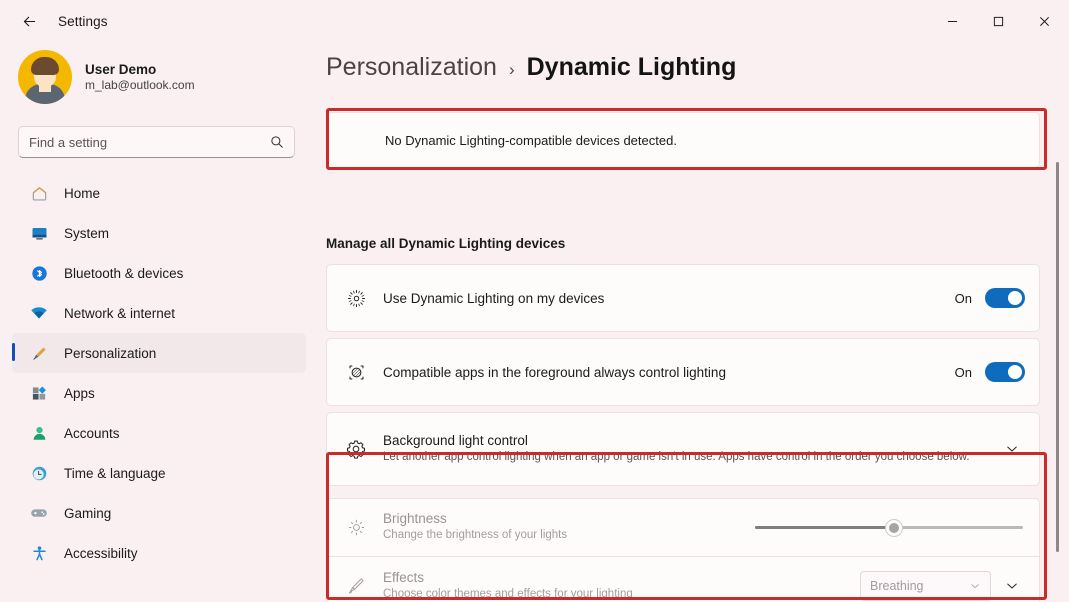 This screenshot has height=602, width=1069. Describe the element at coordinates (92, 433) in the screenshot. I see `sidebar-item-label: Accounts` at that location.